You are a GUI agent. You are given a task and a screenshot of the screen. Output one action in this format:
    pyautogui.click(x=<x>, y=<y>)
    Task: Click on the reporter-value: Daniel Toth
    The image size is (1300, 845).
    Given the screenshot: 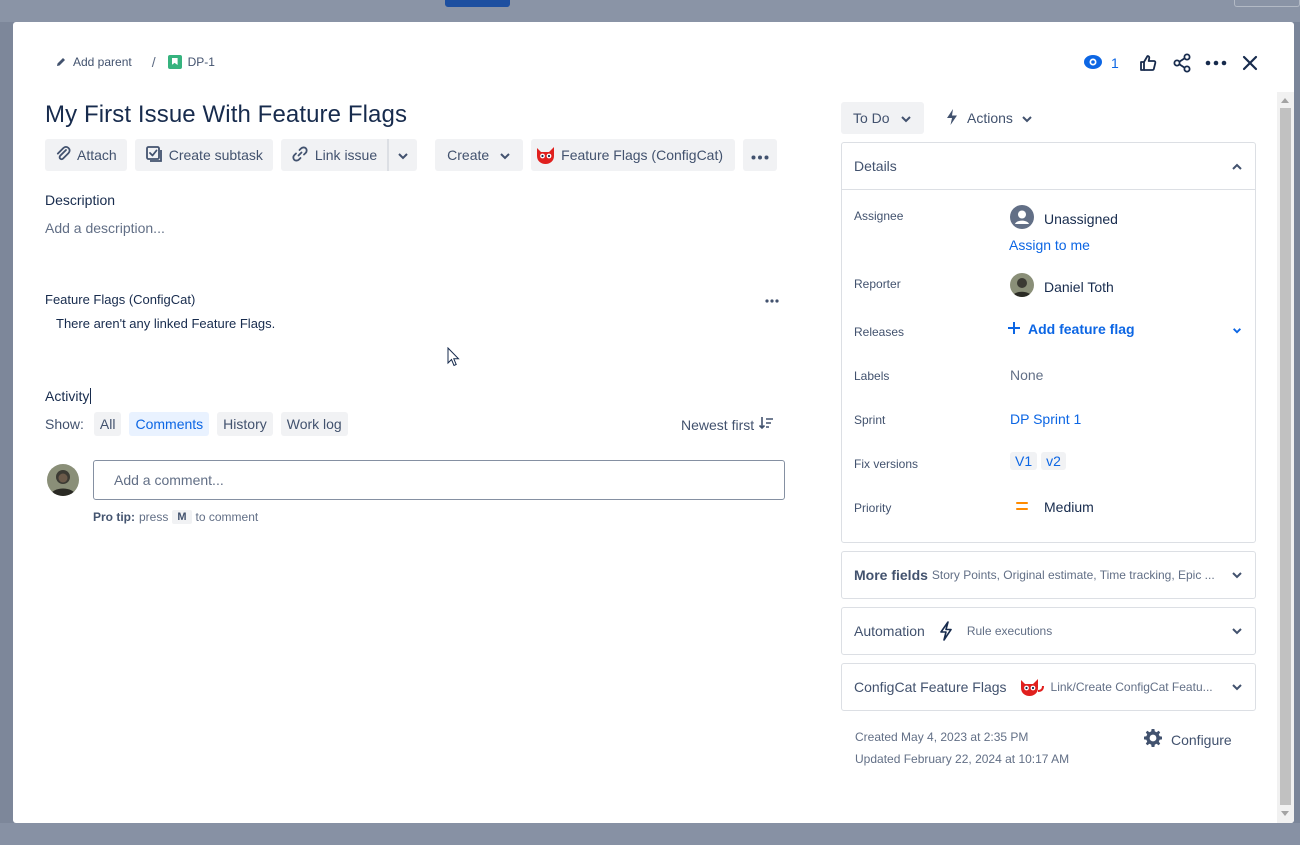 What is the action you would take?
    pyautogui.click(x=1062, y=286)
    